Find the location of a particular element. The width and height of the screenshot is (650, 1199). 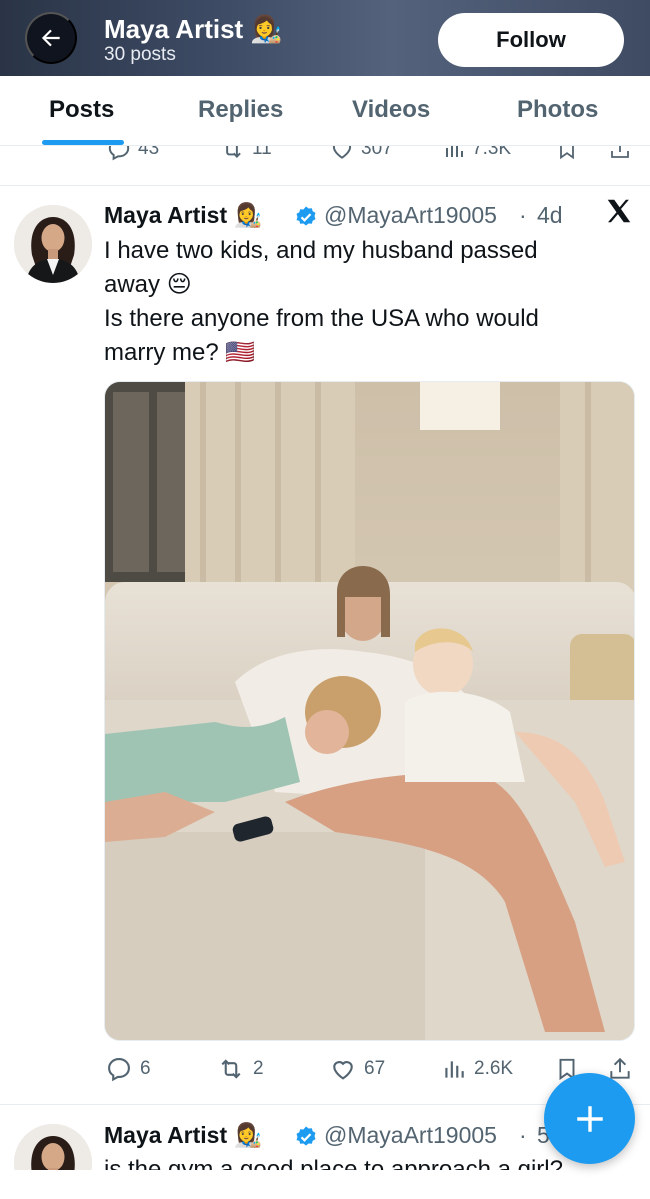

post-text-line: I have two kids, and my husband passed is located at coordinates (321, 250).